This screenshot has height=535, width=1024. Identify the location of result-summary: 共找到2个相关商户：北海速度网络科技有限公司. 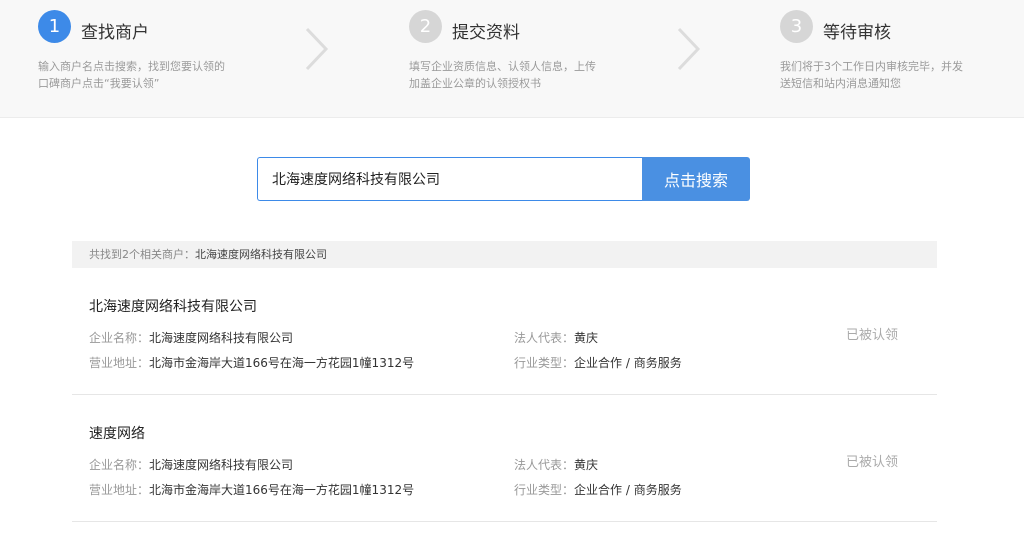
(504, 254).